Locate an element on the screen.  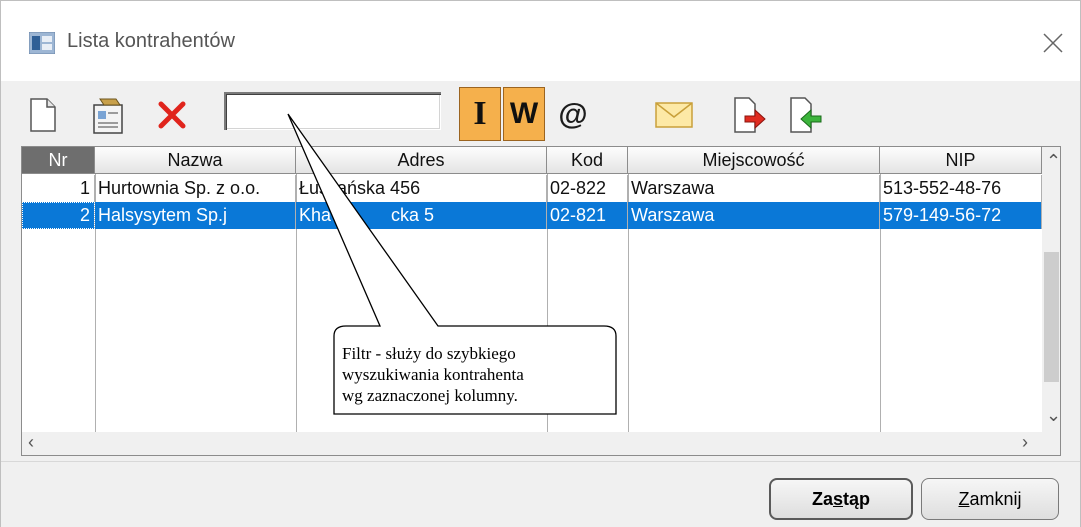
replace-button: Za s tąp is located at coordinates (841, 499).